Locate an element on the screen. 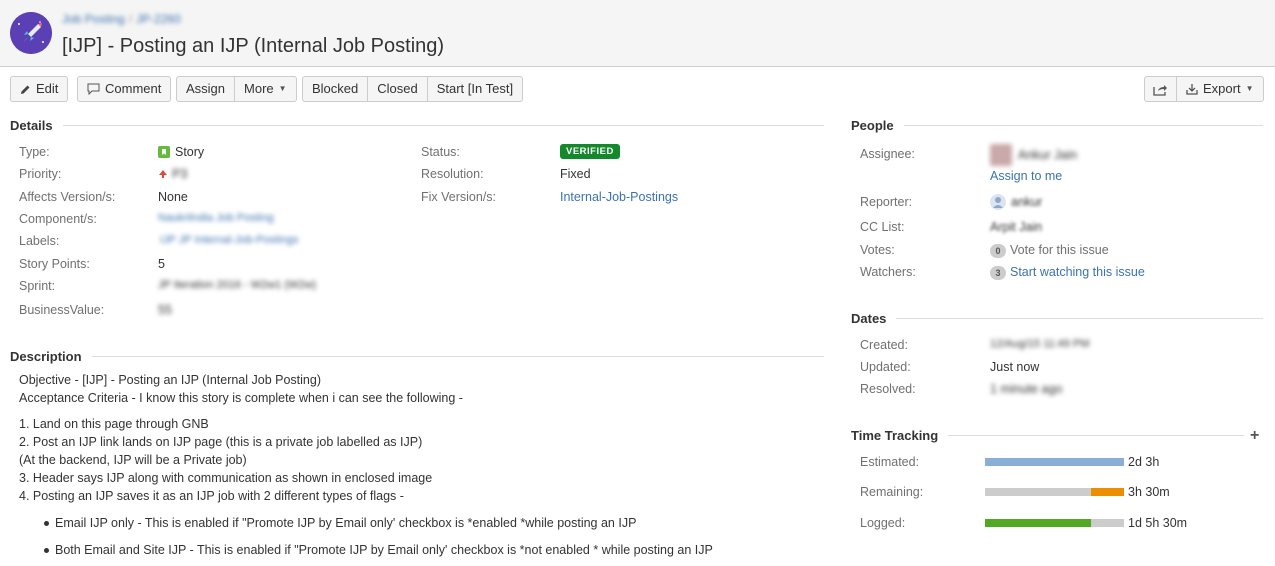  start-in-test-button: Start [In Test] is located at coordinates (474, 89).